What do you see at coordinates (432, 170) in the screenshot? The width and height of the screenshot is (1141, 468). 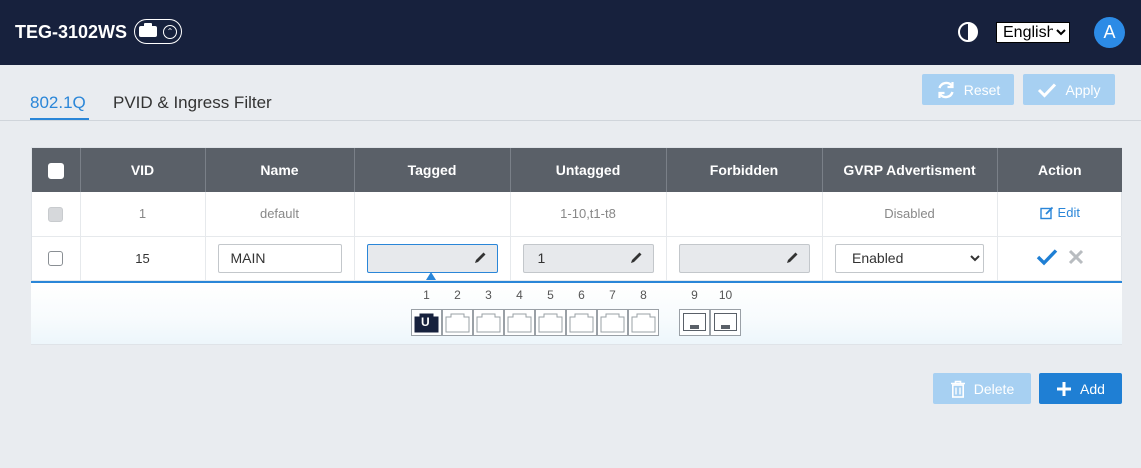 I see `column-header-tagged: Tagged` at bounding box center [432, 170].